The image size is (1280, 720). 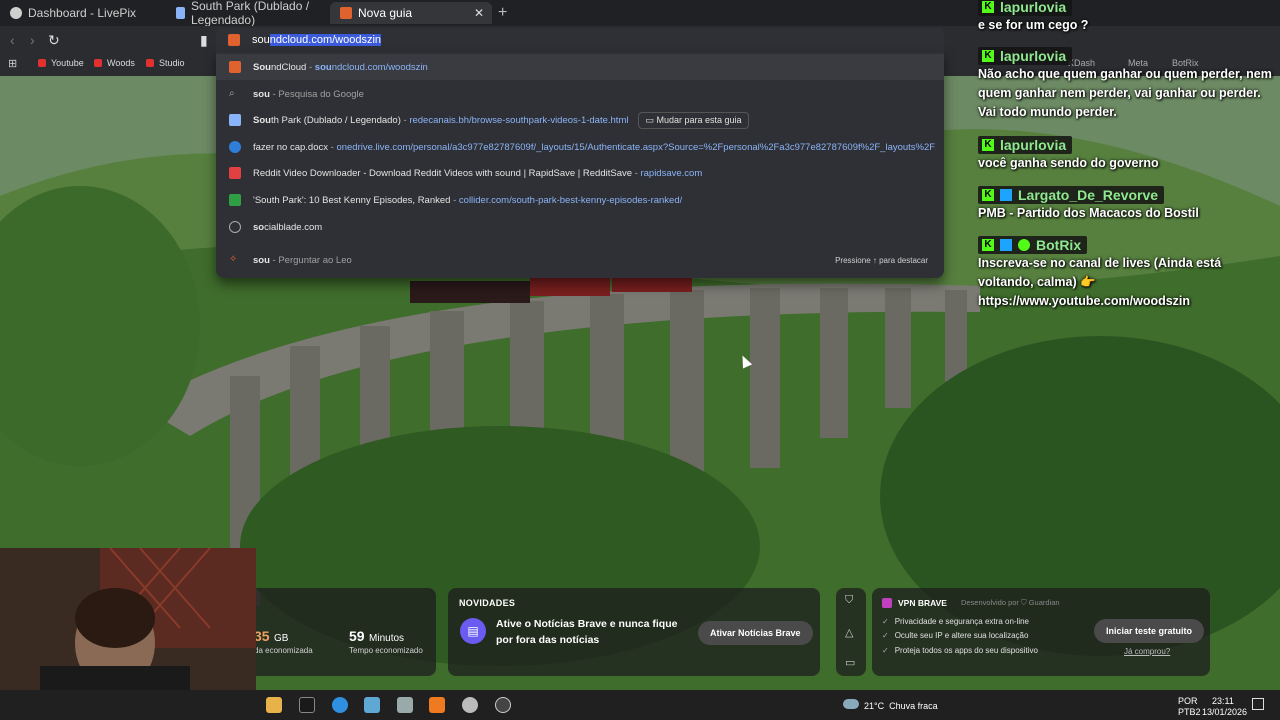 I want to click on news-icon: ▤, so click(x=473, y=631).